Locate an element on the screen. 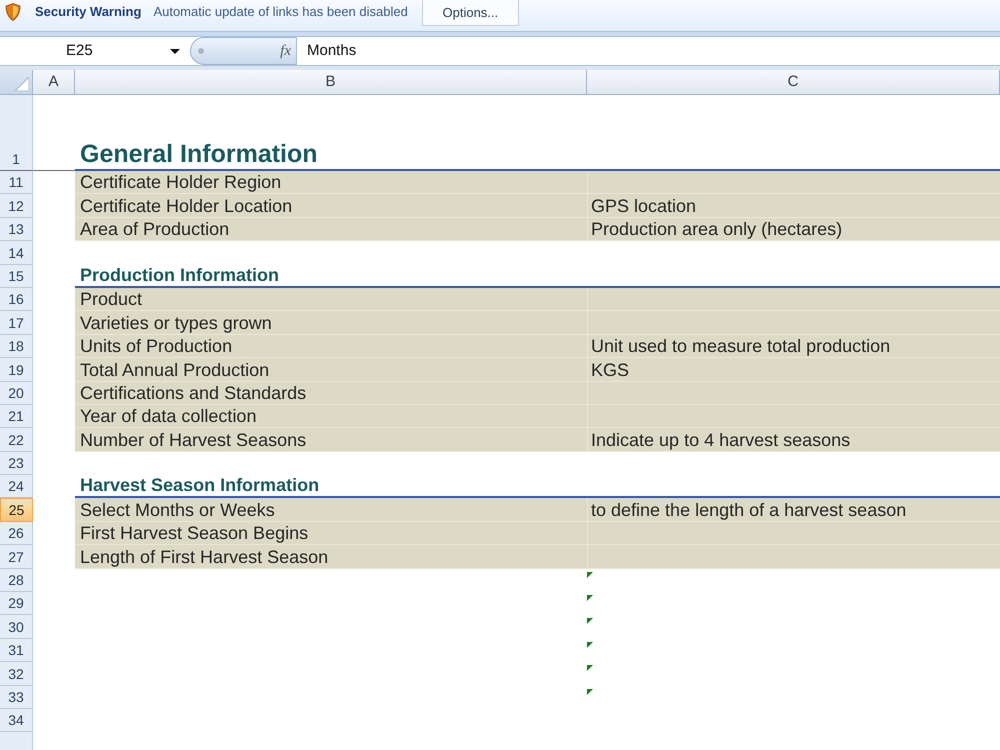 Image resolution: width=1000 pixels, height=750 pixels. table-cell: Area of Production is located at coordinates (331, 230).